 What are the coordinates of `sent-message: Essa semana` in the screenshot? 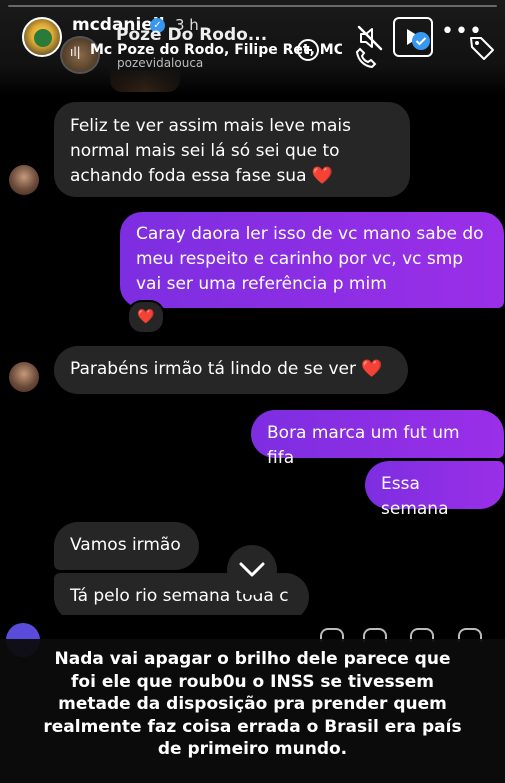 It's located at (434, 490).